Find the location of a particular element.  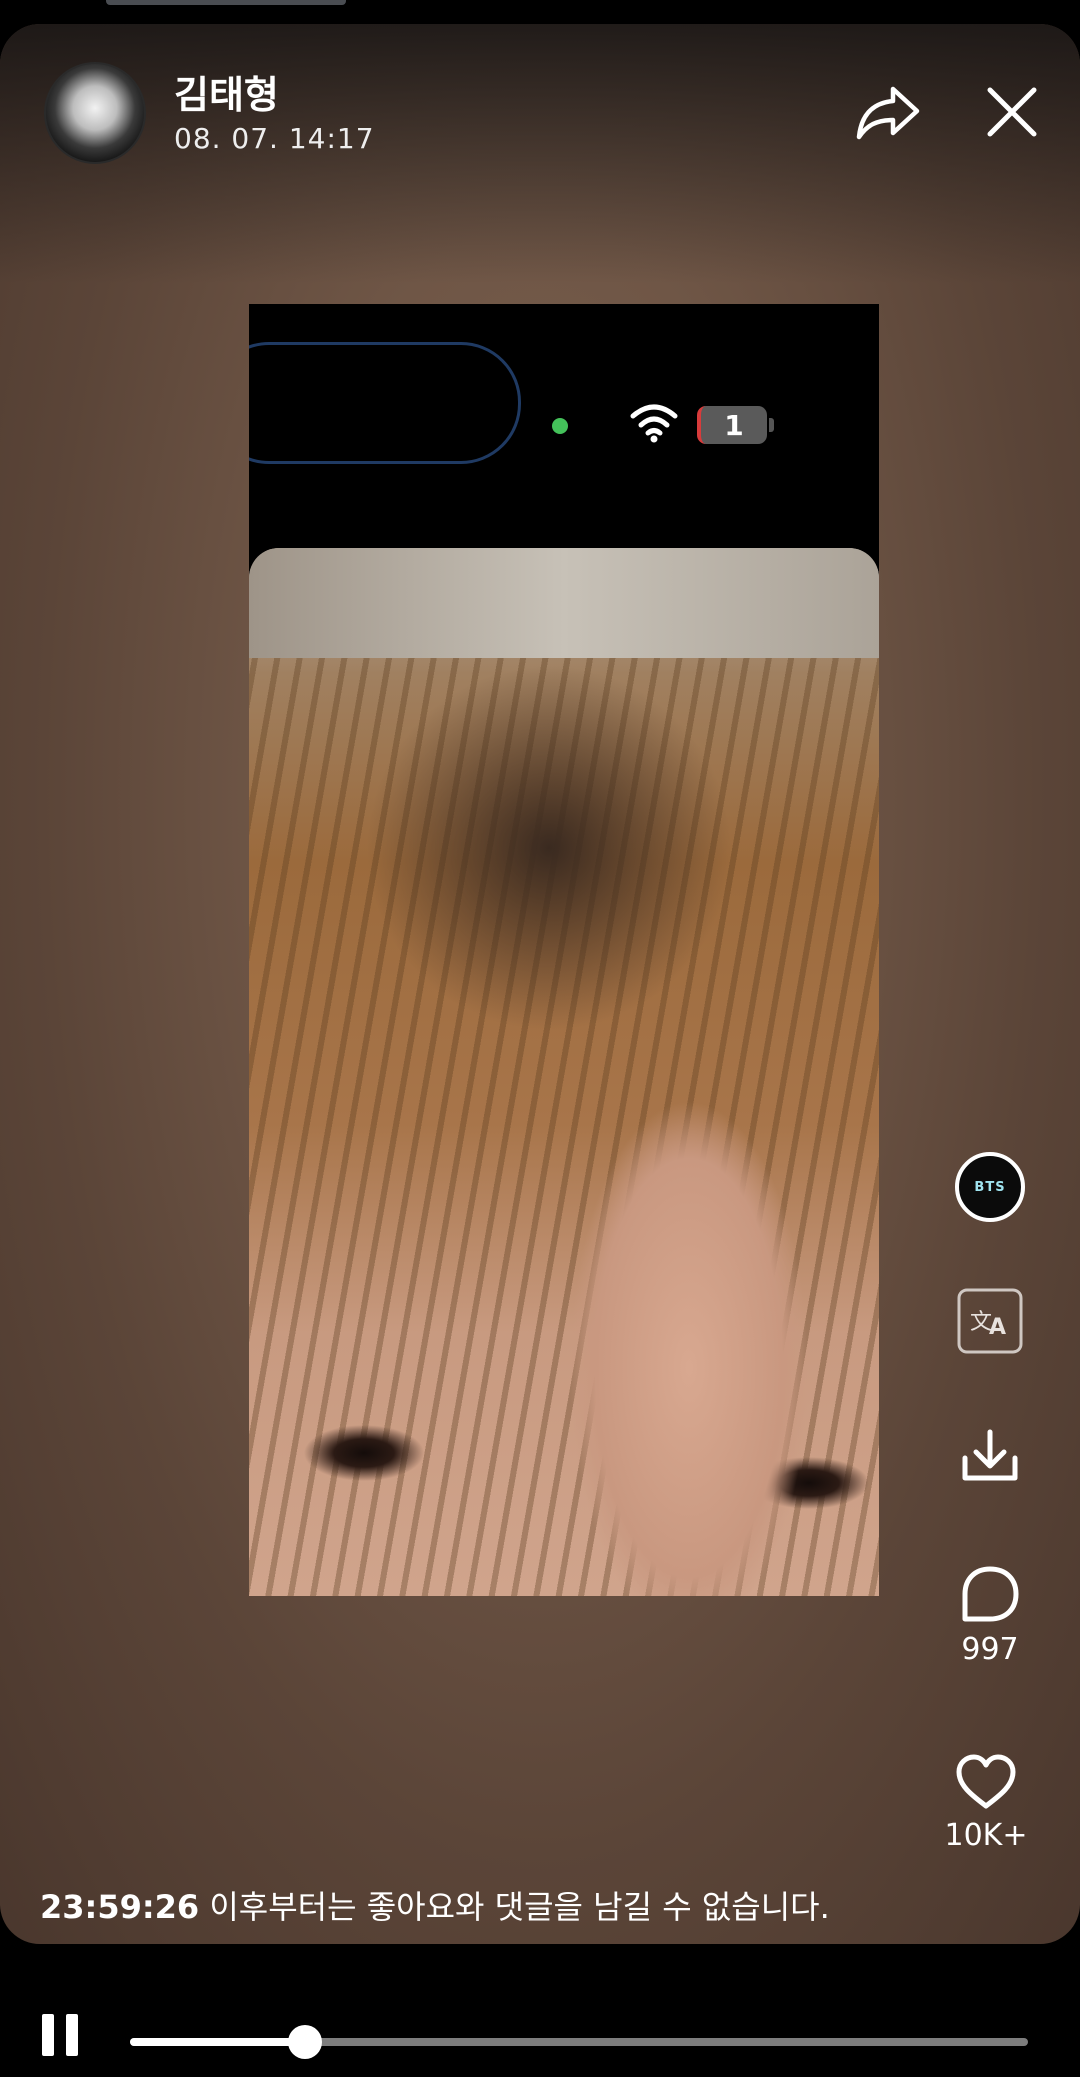

comment-deadline-notice: 23:59:26 이후부터는 좋아요와 댓글을 남길 수 없습니다. is located at coordinates (435, 1905).